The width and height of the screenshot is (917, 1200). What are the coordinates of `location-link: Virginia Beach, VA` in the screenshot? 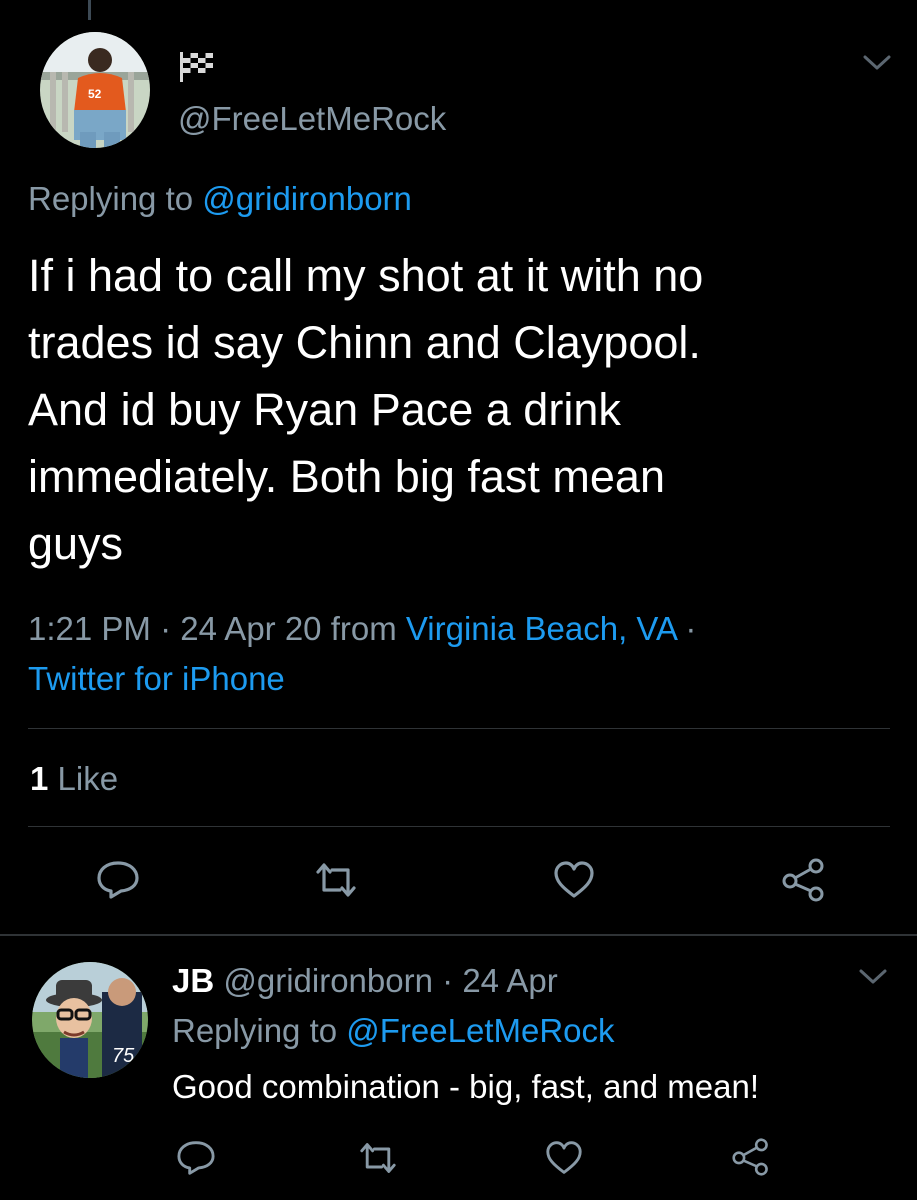 It's located at (541, 628).